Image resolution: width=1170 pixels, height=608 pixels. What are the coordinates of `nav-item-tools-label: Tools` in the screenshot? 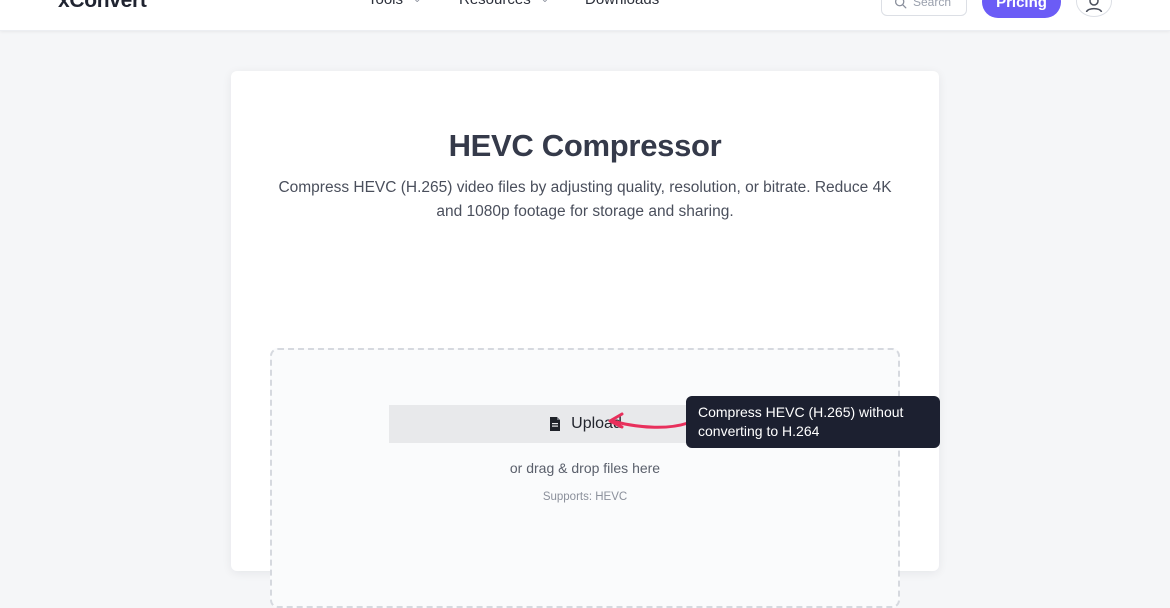 It's located at (385, 4).